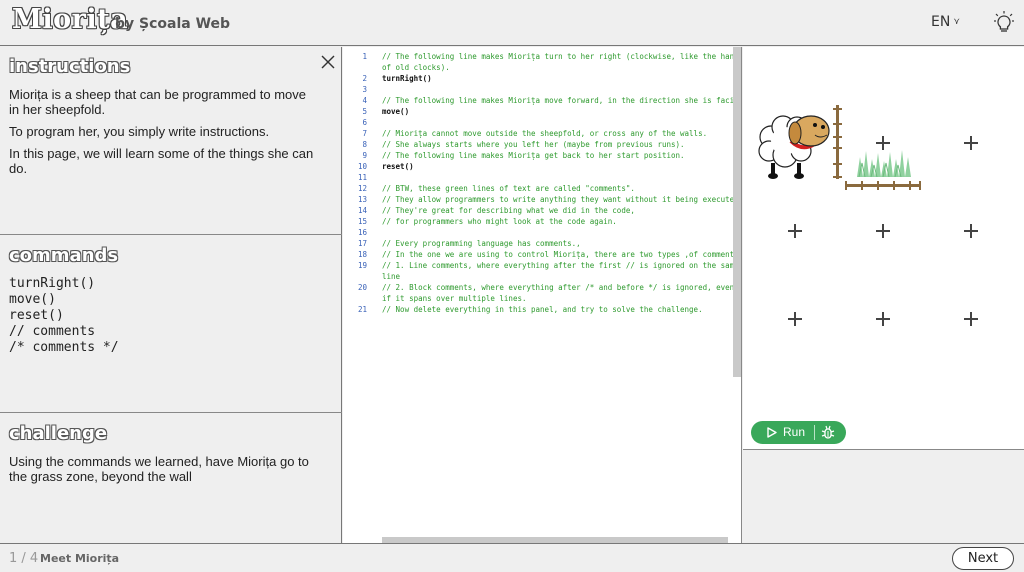  Describe the element at coordinates (364, 111) in the screenshot. I see `line-number: 5` at that location.